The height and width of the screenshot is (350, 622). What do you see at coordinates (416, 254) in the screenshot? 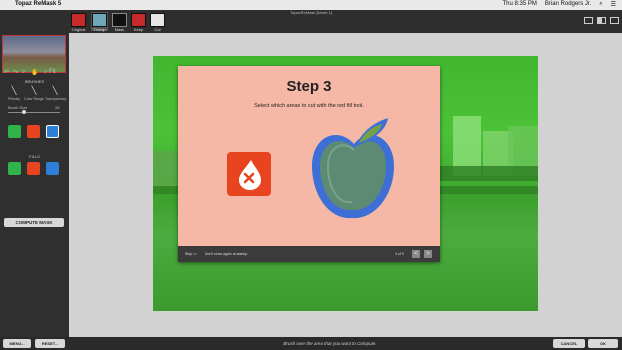
I see `prev-step-button: <` at bounding box center [416, 254].